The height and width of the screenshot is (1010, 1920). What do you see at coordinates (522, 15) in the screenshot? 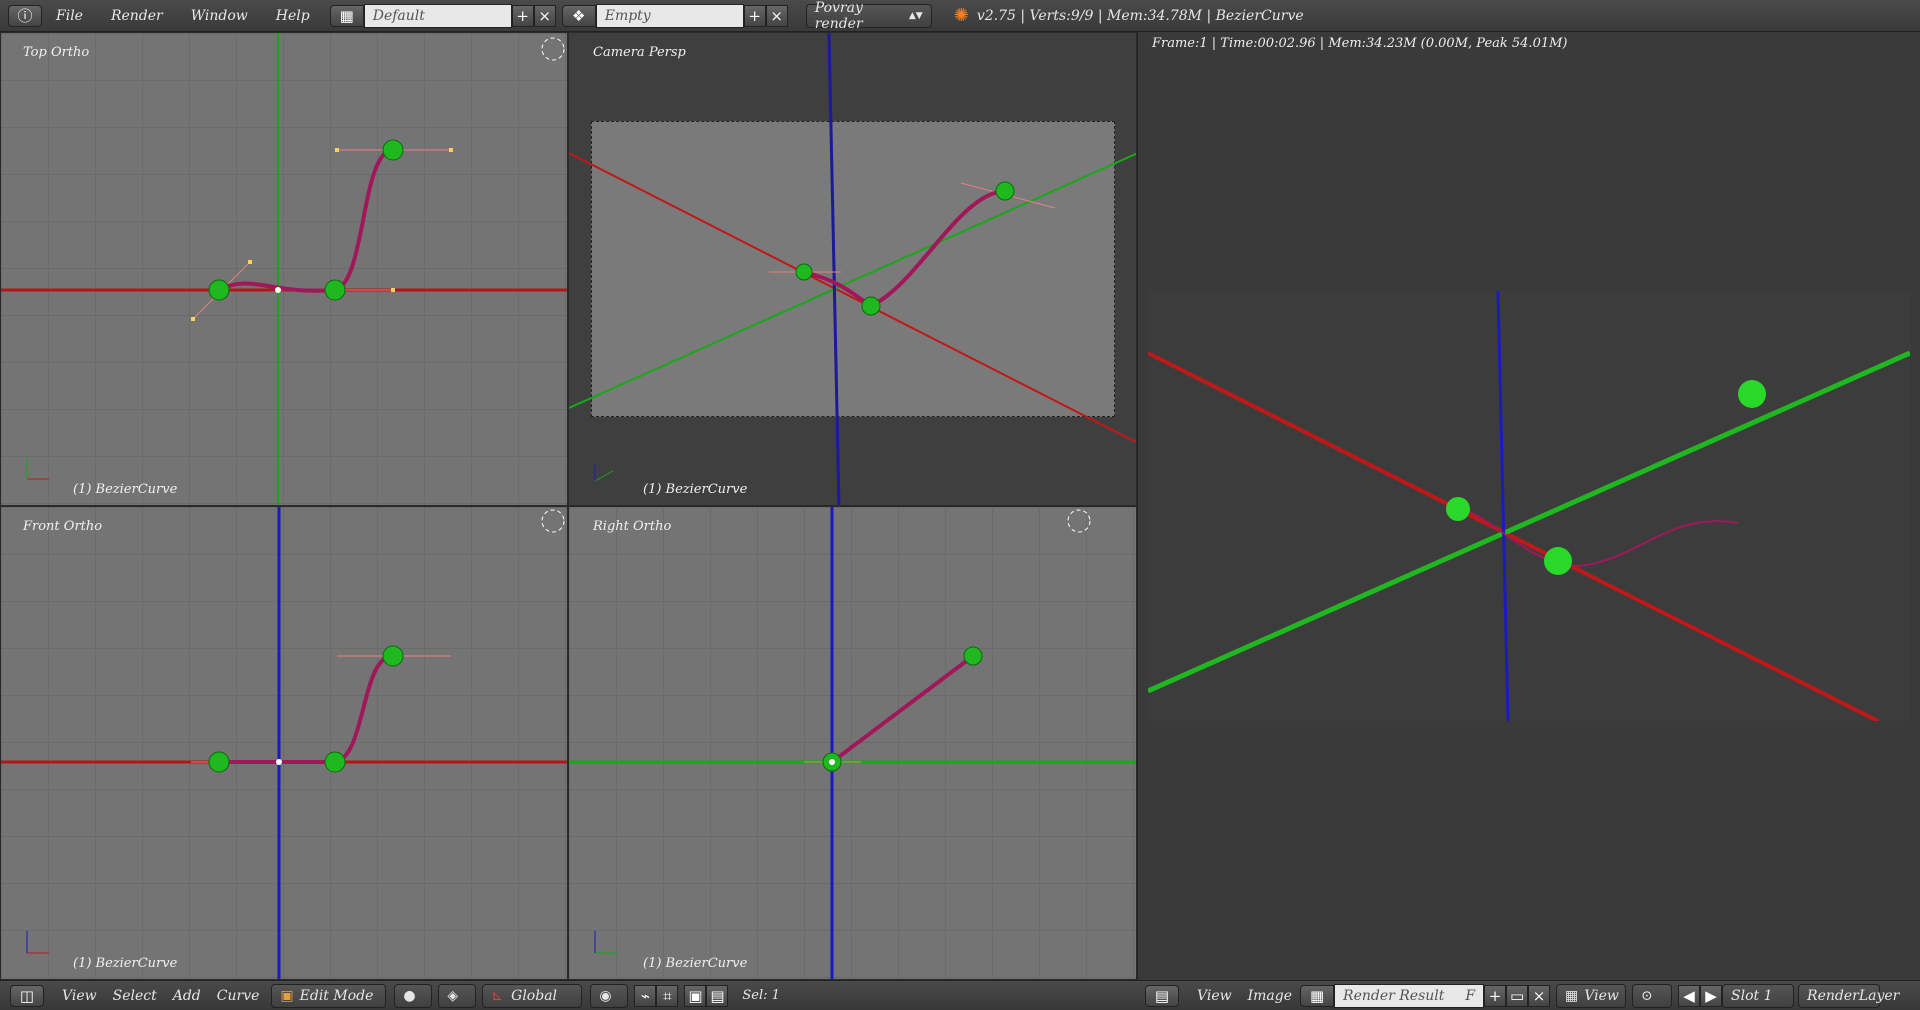
I see `add-screen-icon: +` at bounding box center [522, 15].